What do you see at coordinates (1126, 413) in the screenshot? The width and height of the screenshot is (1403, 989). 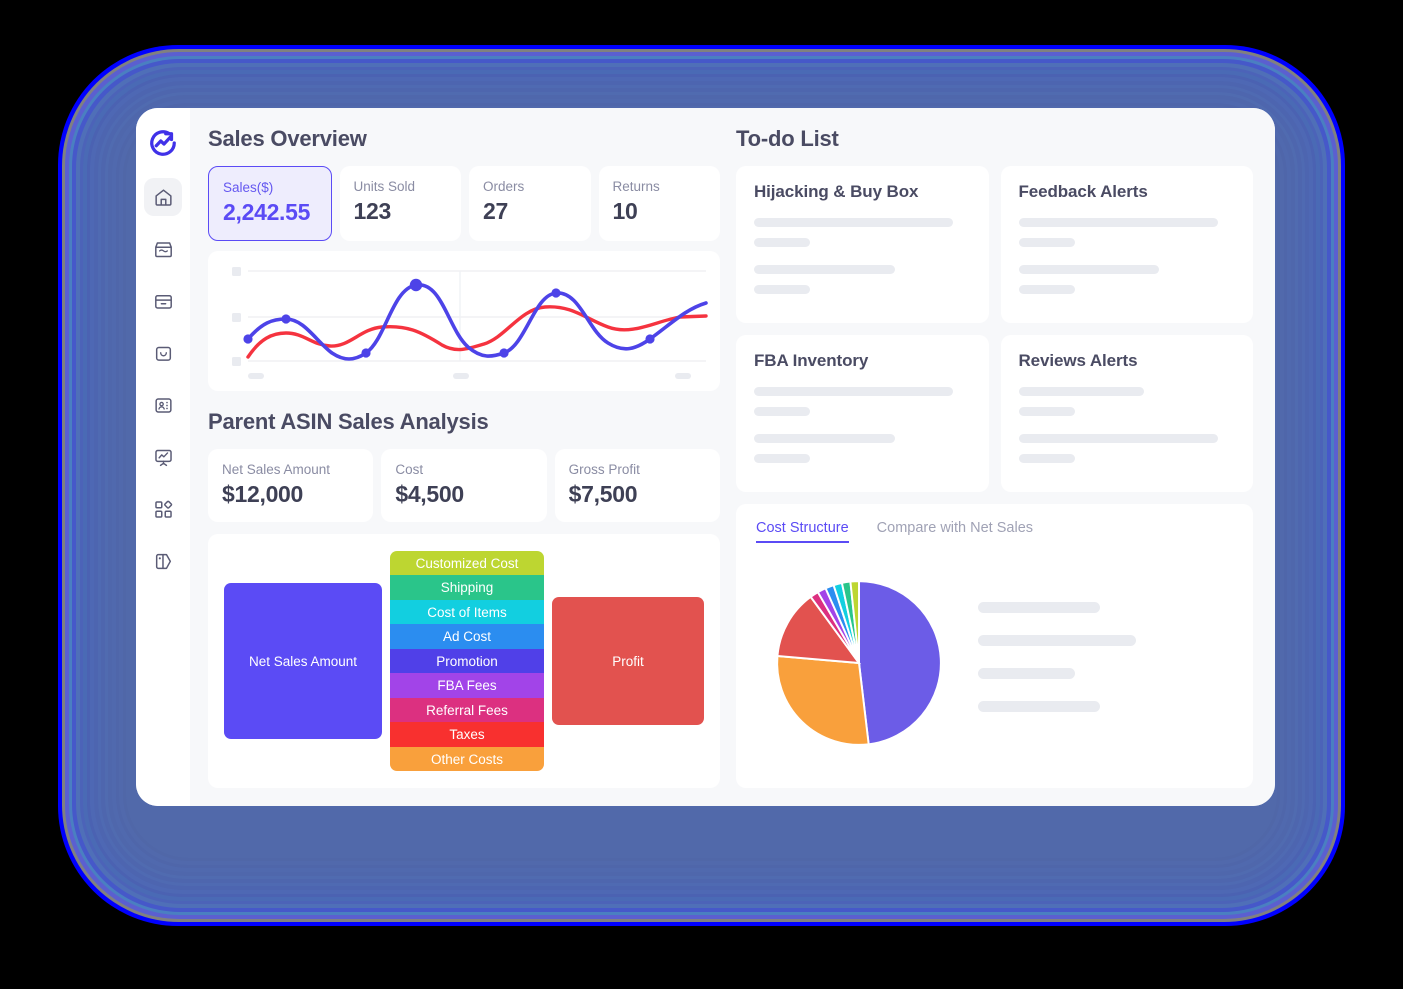 I see `todo-card: Reviews Alerts` at bounding box center [1126, 413].